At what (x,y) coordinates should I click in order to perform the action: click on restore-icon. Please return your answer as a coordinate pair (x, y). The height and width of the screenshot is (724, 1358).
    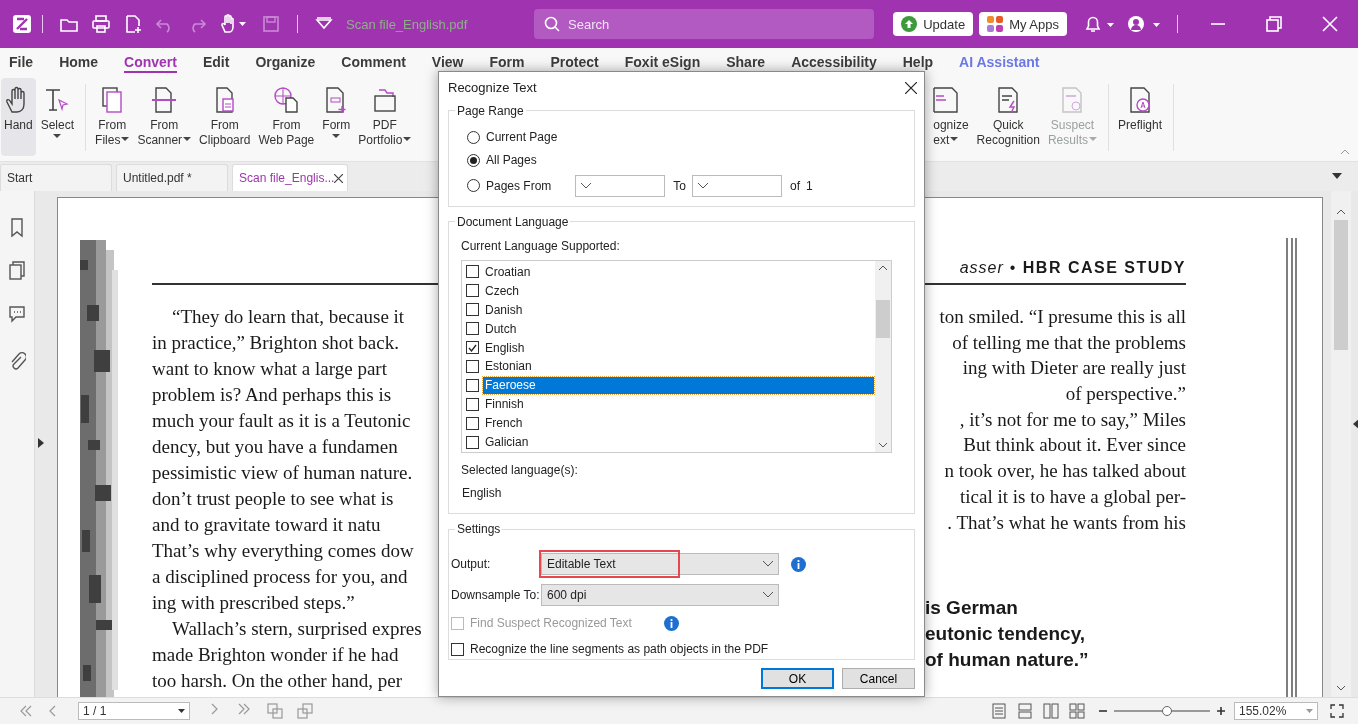
    Looking at the image, I should click on (1274, 24).